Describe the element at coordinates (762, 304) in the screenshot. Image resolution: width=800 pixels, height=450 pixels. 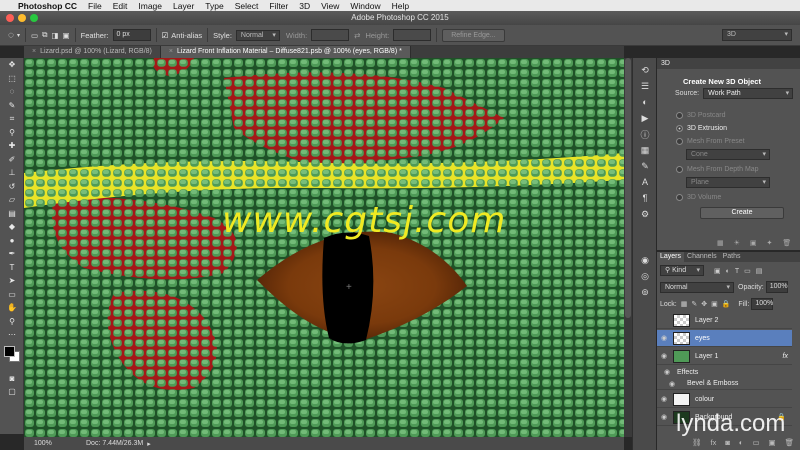
I see `fill-input: 100%` at that location.